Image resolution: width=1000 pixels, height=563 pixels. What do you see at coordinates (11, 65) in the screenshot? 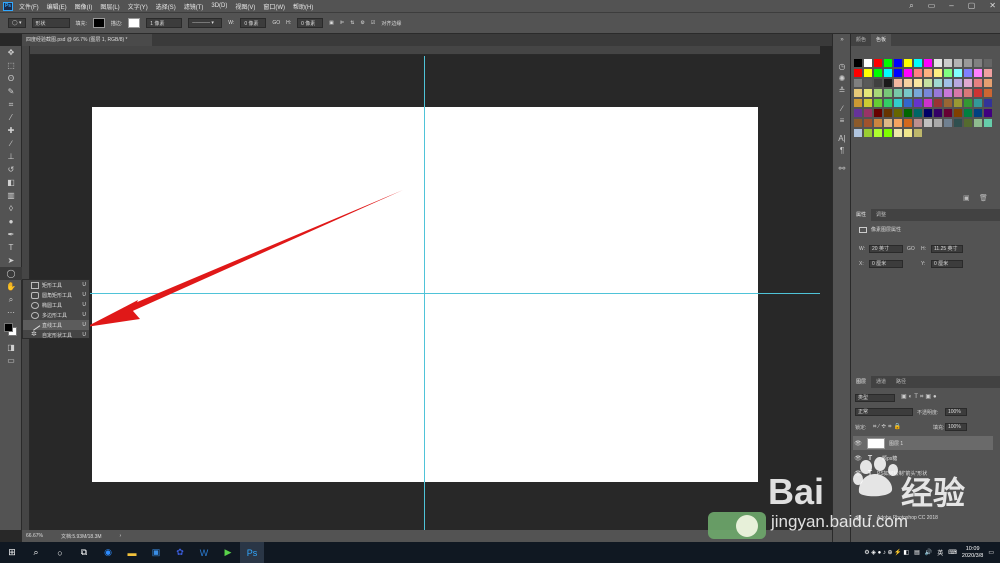
I see `marquee-tool-icon: ⬚` at bounding box center [11, 65].